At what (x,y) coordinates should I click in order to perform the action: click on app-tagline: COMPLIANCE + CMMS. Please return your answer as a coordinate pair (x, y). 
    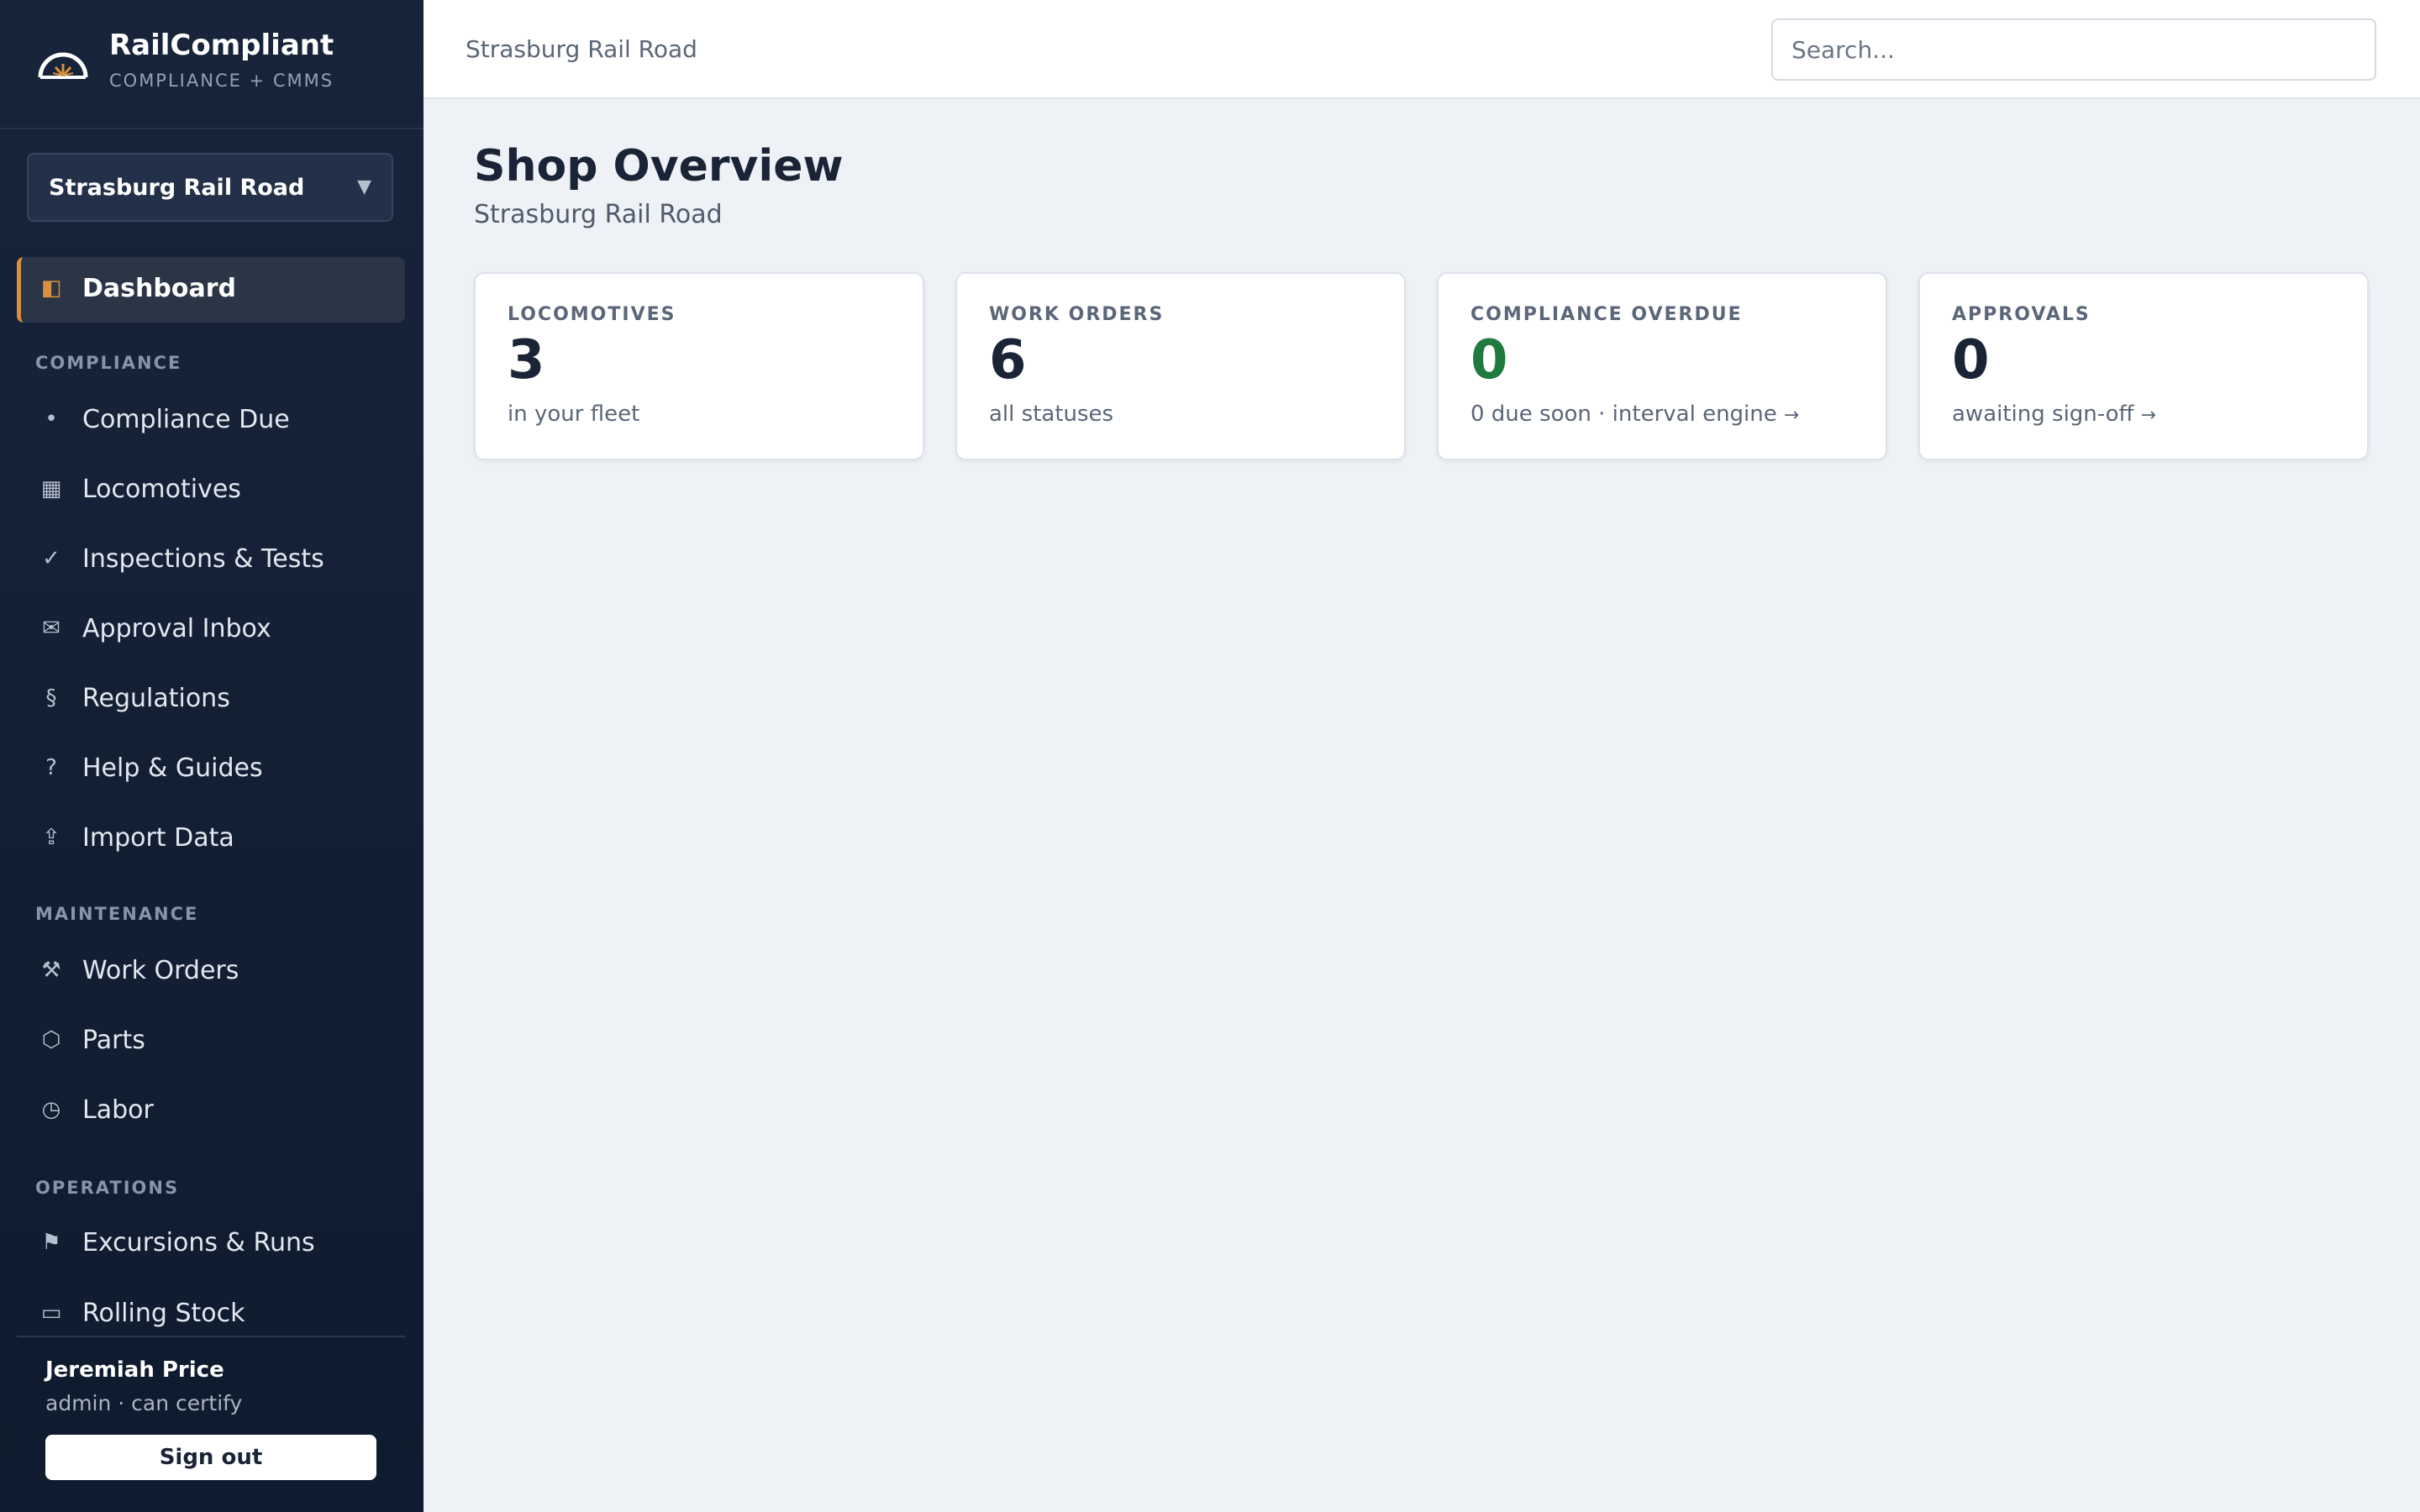
    Looking at the image, I should click on (221, 81).